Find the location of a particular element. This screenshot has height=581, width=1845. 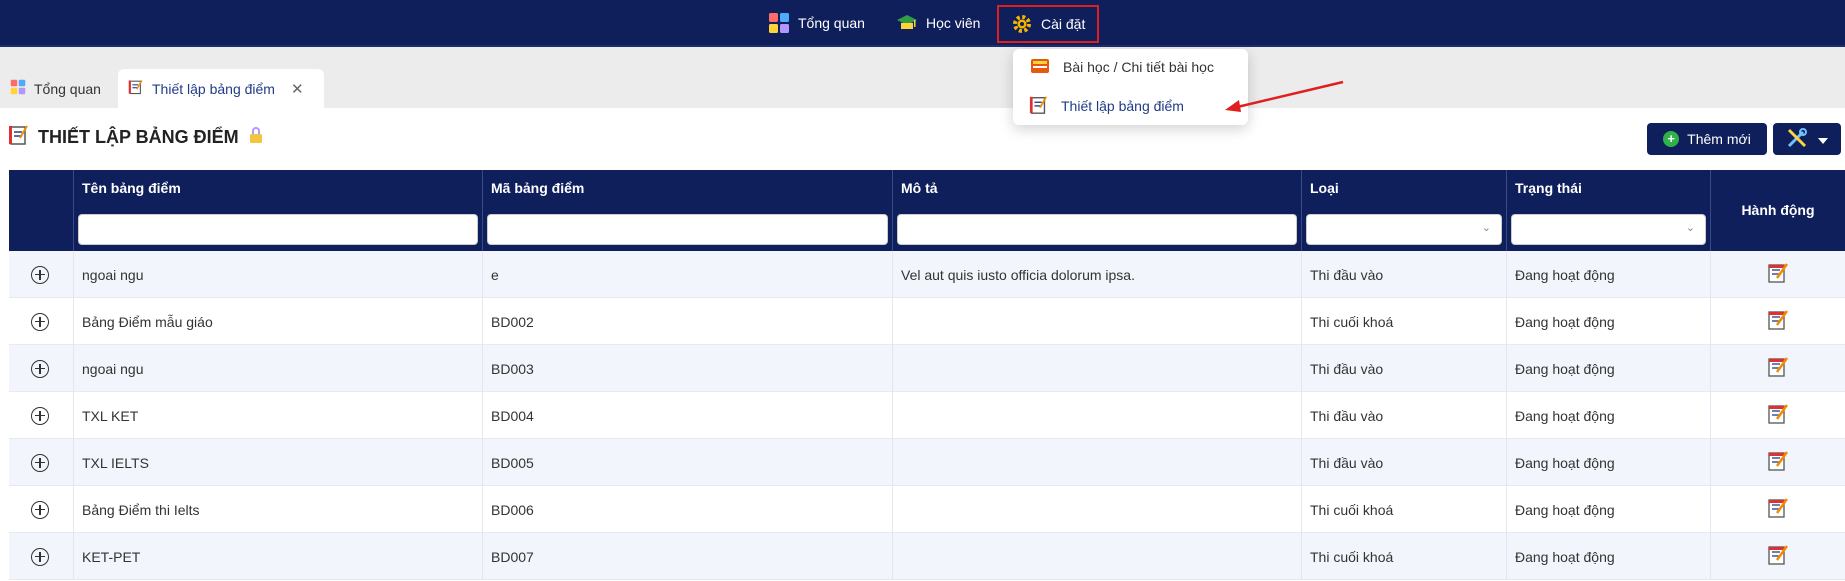

graduation-cap-icon is located at coordinates (907, 23).